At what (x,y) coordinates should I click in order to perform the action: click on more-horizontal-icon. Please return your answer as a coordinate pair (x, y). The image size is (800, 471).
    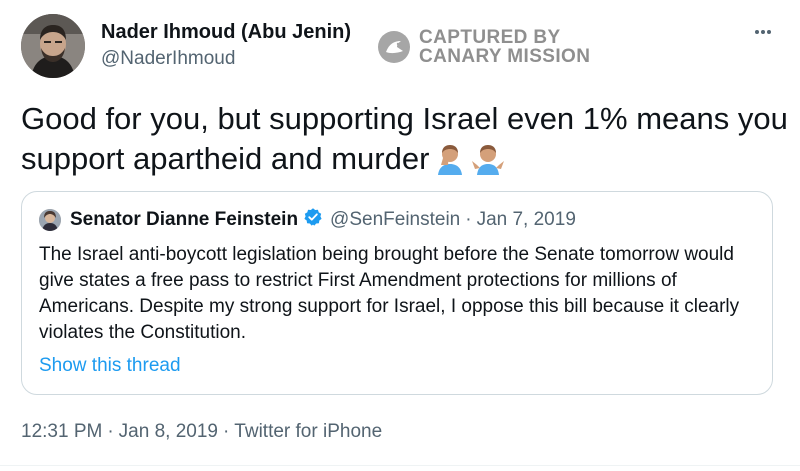
    Looking at the image, I should click on (763, 32).